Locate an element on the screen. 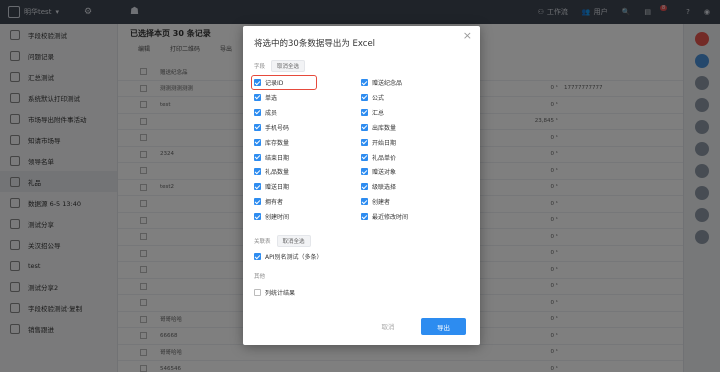  field-option: 库存数量 is located at coordinates (271, 142).